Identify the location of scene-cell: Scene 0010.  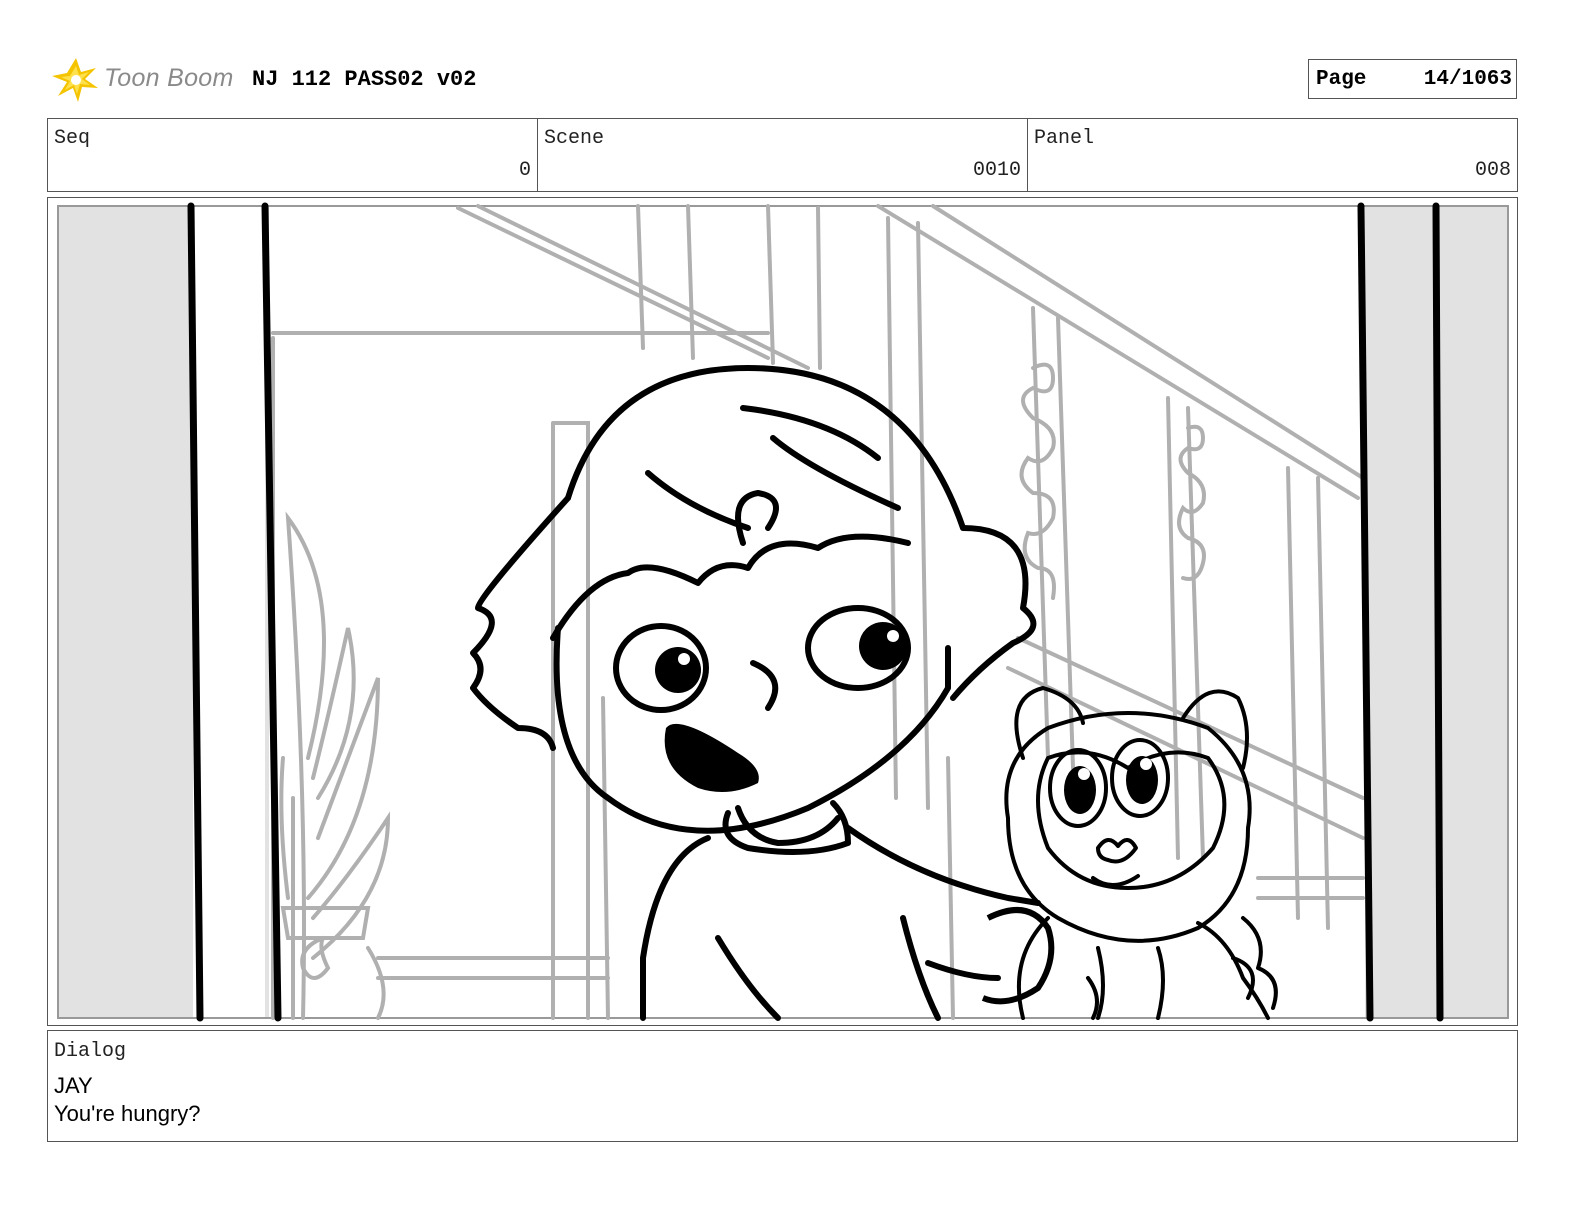
(783, 155).